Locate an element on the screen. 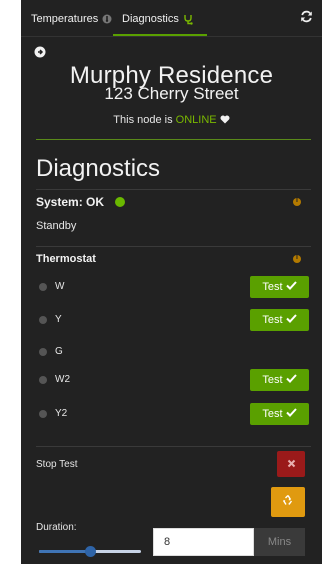  refresh-button is located at coordinates (306, 19).